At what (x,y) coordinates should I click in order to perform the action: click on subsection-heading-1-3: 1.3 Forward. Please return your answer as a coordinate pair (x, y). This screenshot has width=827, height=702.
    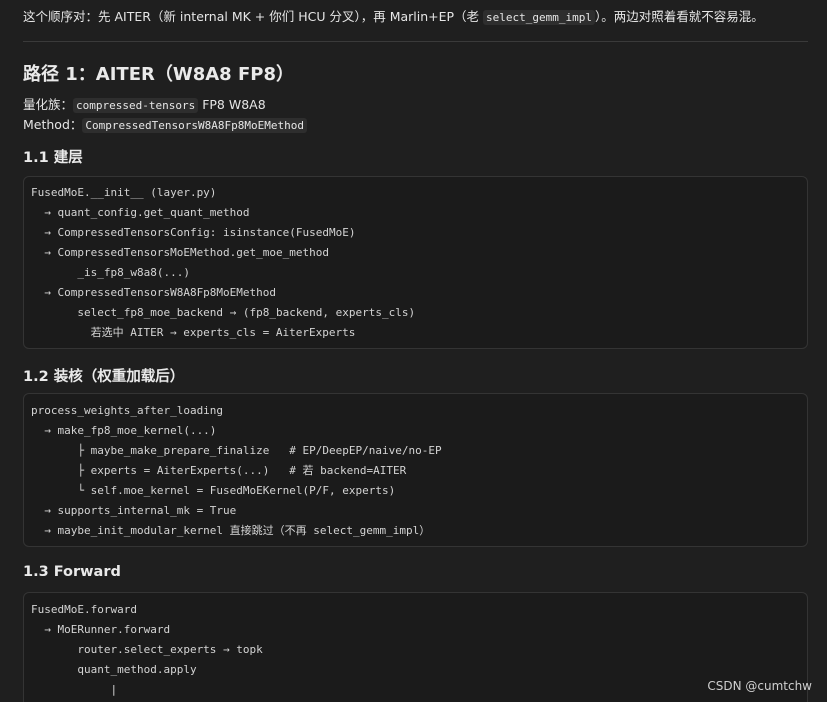
    Looking at the image, I should click on (72, 572).